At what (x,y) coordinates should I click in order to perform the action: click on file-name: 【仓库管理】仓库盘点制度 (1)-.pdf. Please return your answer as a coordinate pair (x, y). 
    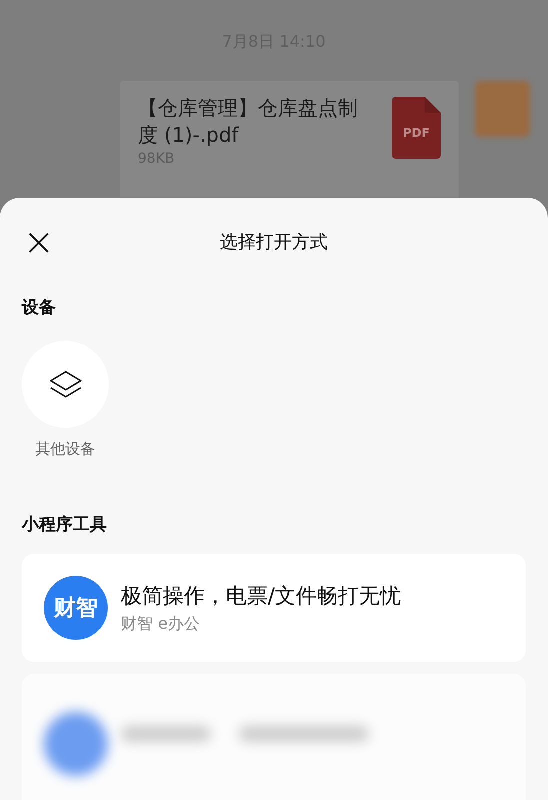
    Looking at the image, I should click on (248, 122).